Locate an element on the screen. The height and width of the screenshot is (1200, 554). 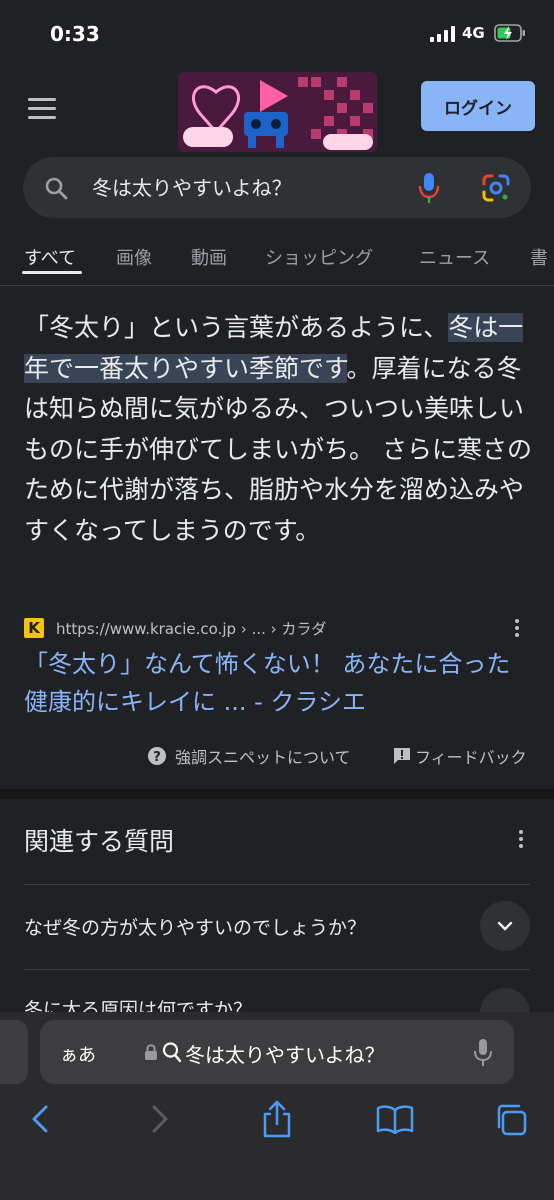
hamburger-menu-icon is located at coordinates (42, 109).